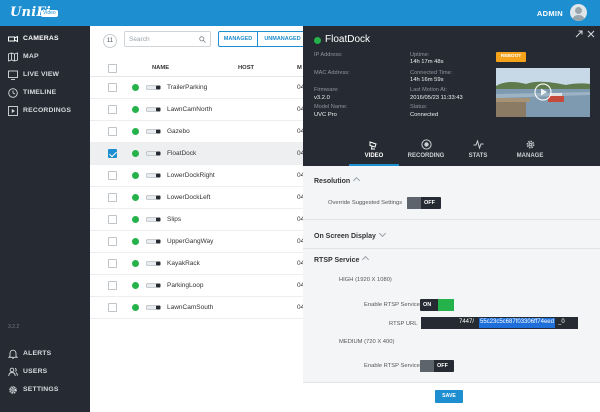 The width and height of the screenshot is (600, 412). Describe the element at coordinates (246, 68) in the screenshot. I see `column-header-host: HOST` at that location.